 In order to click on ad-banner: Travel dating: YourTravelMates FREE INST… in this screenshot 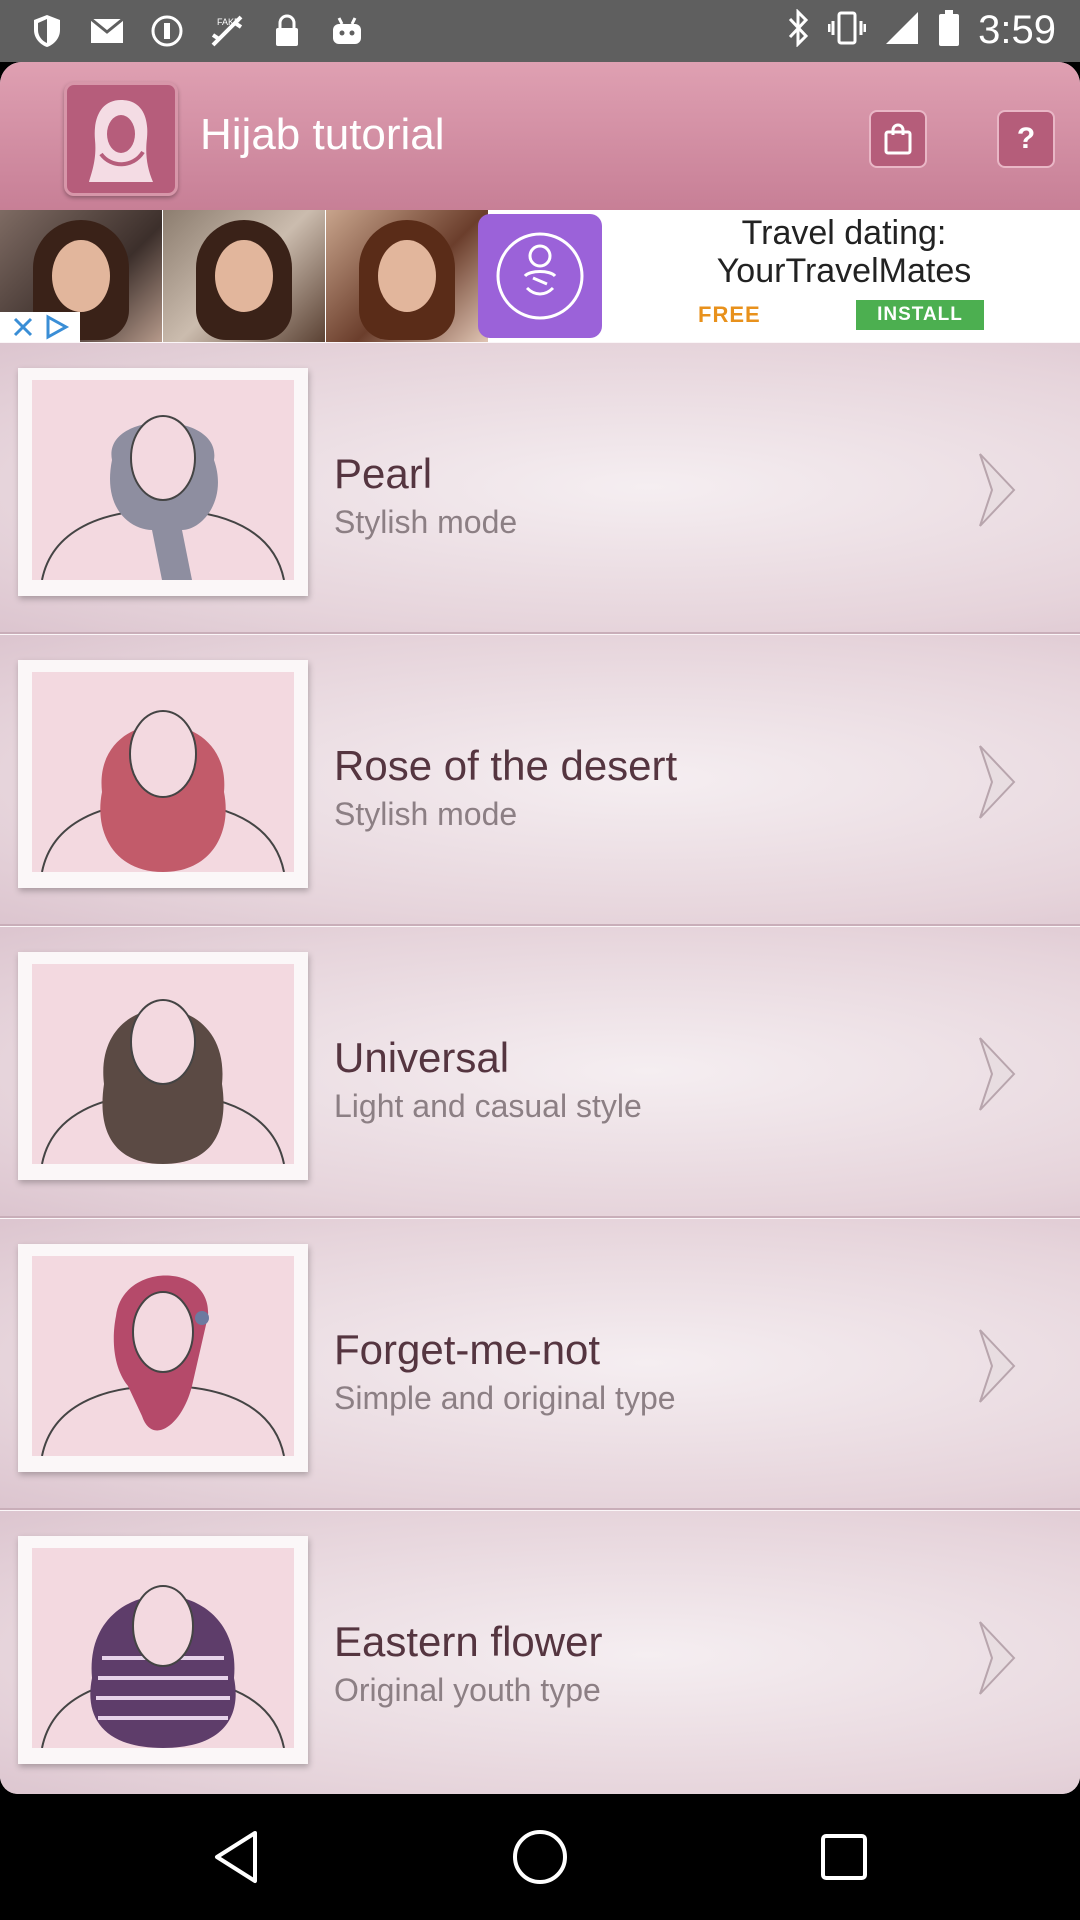, I will do `click(540, 276)`.